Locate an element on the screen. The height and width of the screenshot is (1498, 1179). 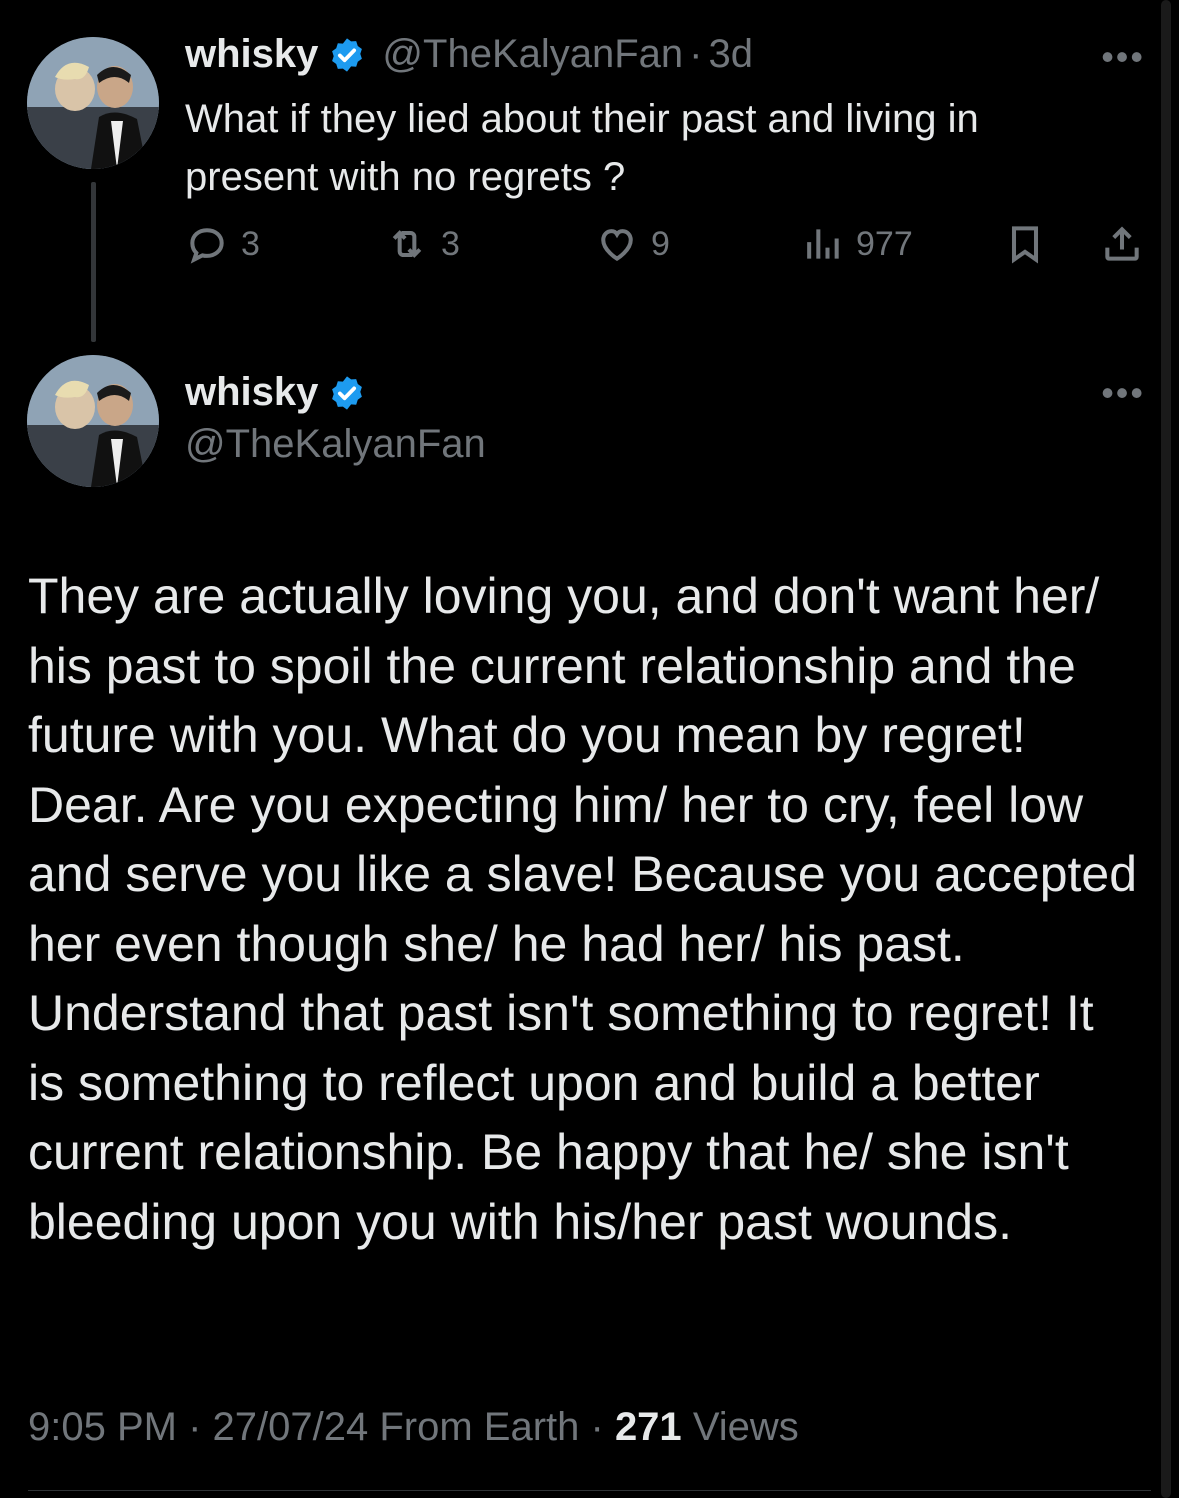
share-icon is located at coordinates (1122, 243).